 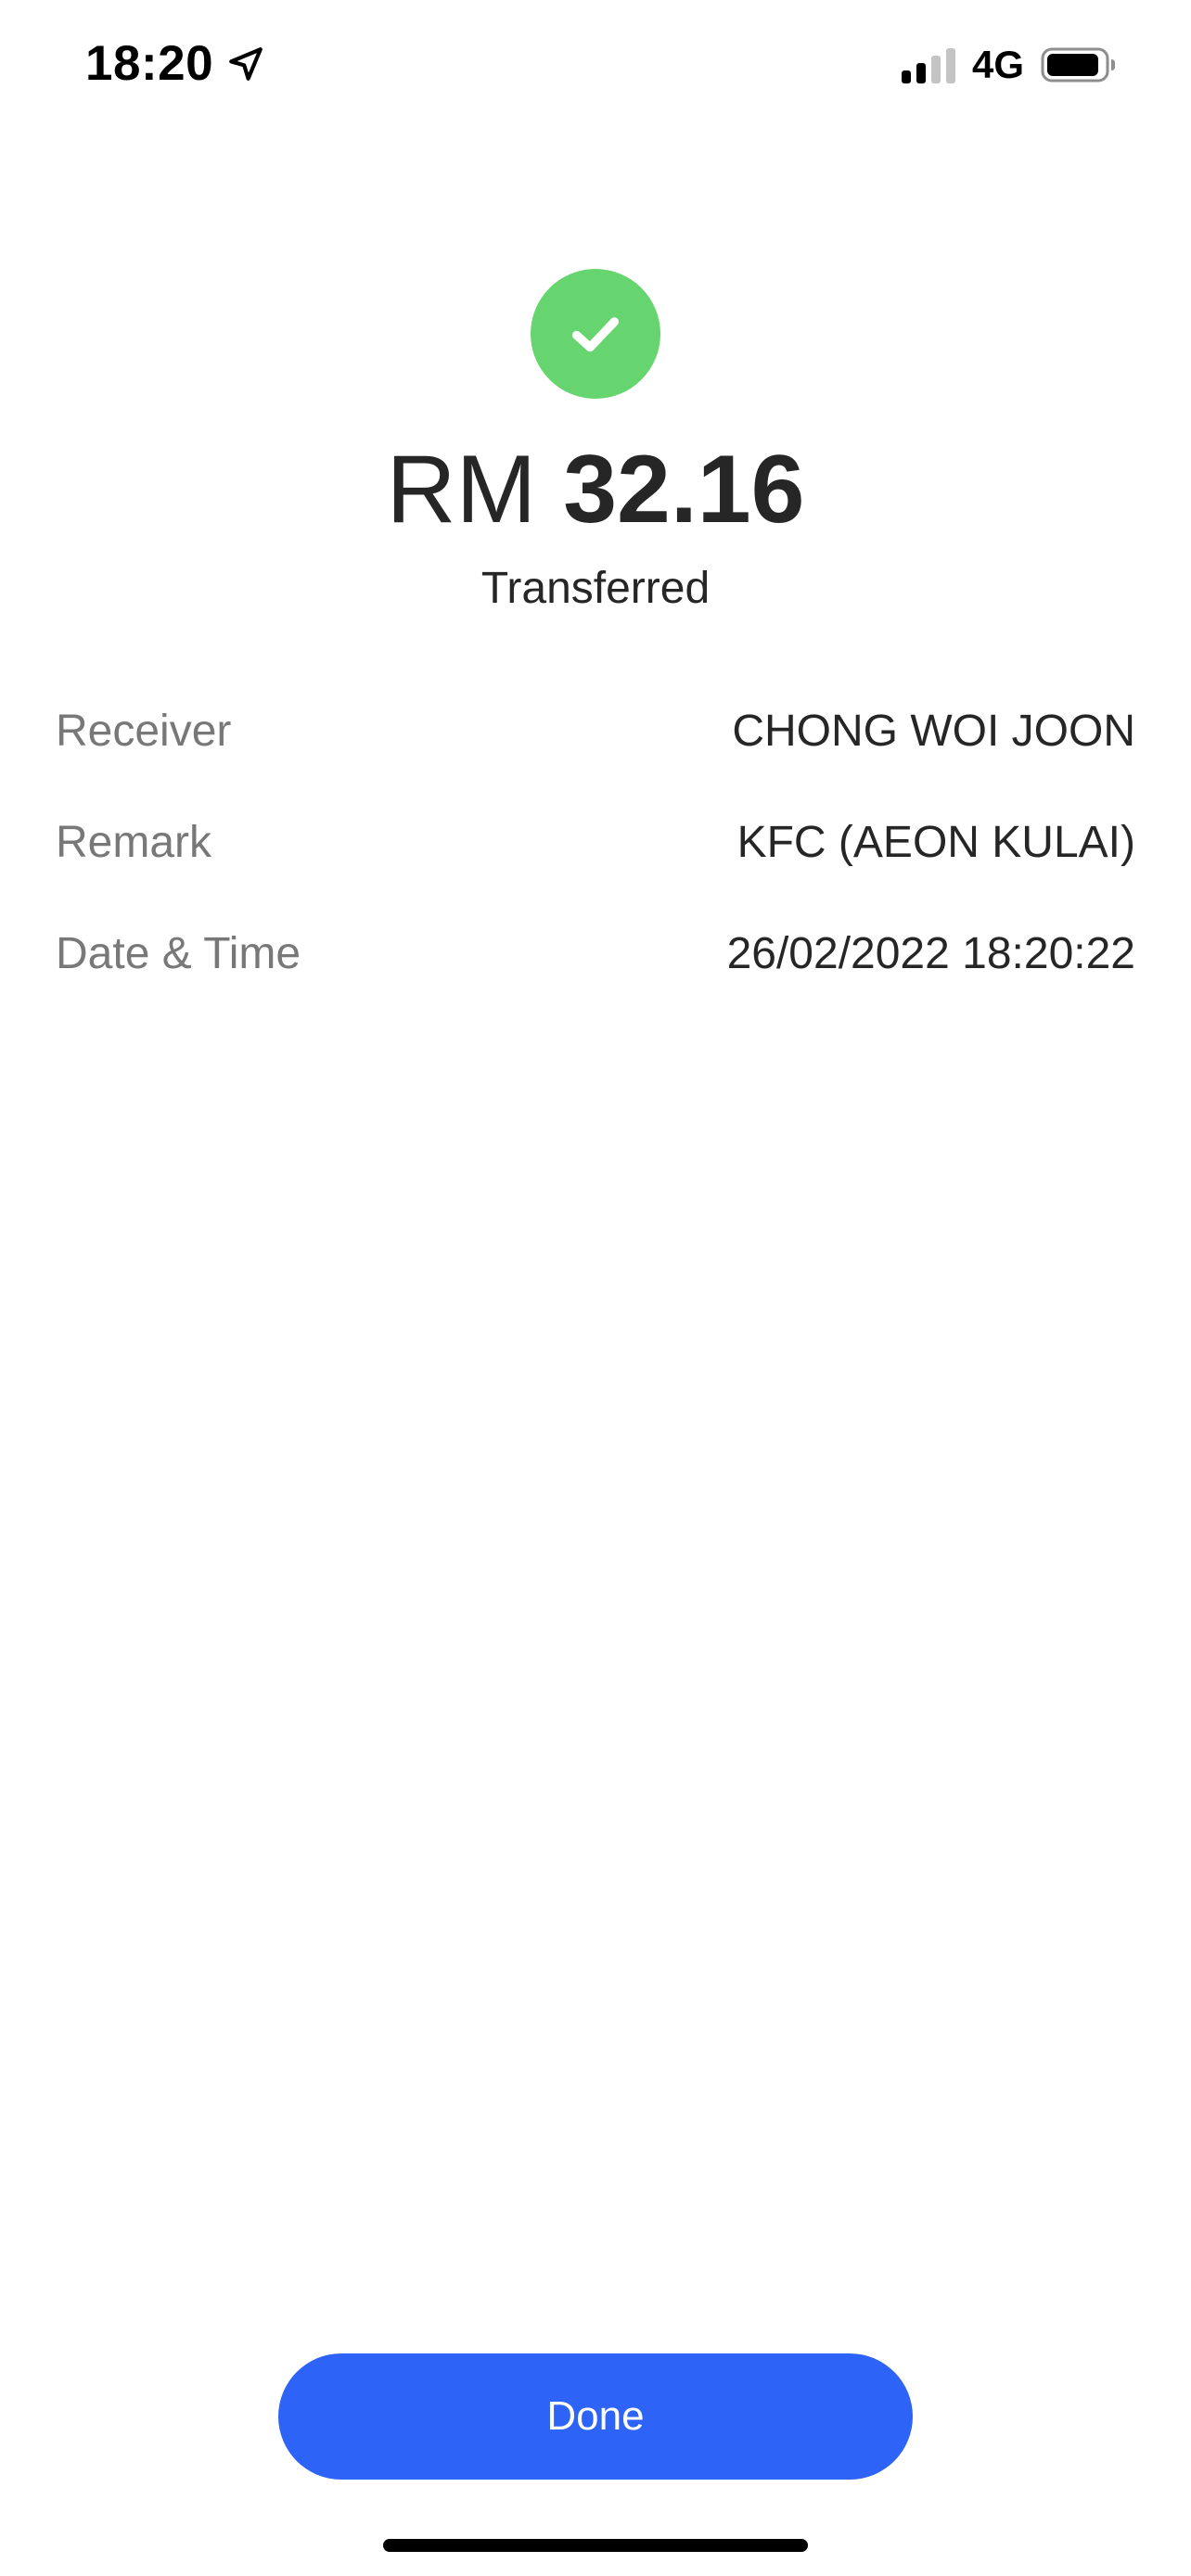 What do you see at coordinates (595, 730) in the screenshot?
I see `detail-row-receiver: Receiver CHONG WOI JOON` at bounding box center [595, 730].